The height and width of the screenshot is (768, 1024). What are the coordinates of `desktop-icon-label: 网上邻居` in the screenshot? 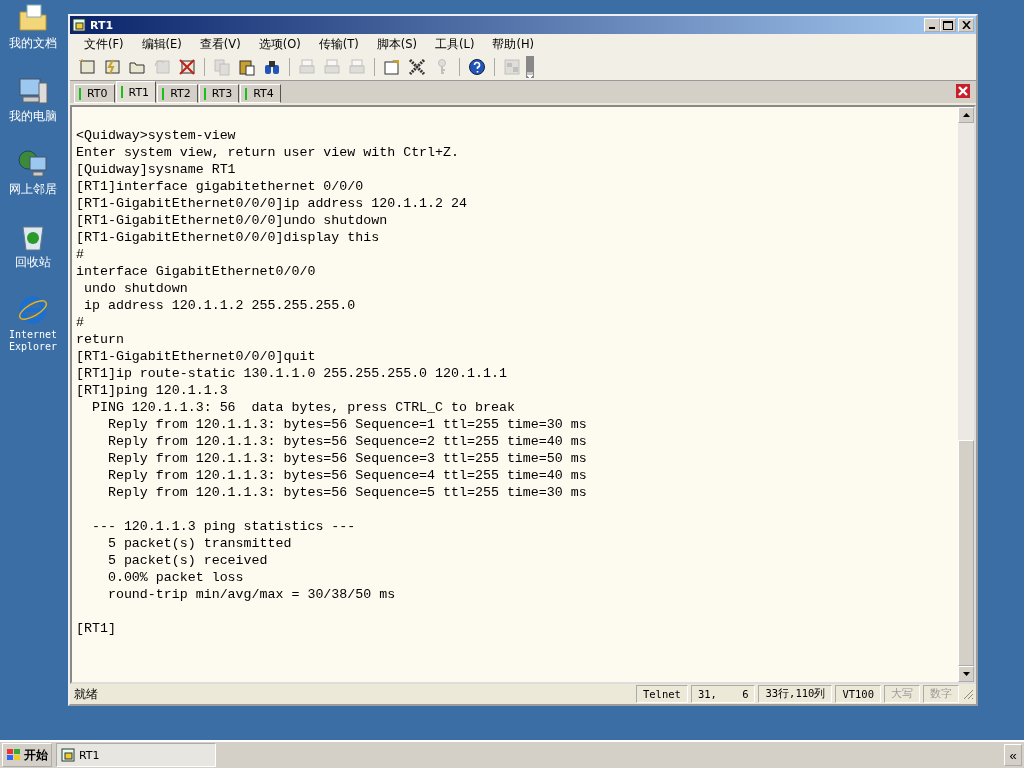 It's located at (33, 189).